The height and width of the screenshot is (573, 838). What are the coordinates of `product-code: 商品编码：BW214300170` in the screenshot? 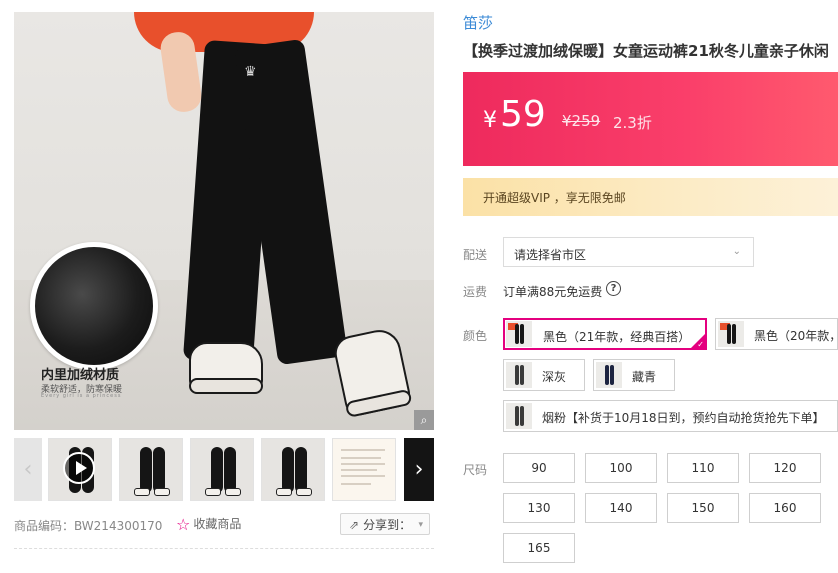 It's located at (88, 526).